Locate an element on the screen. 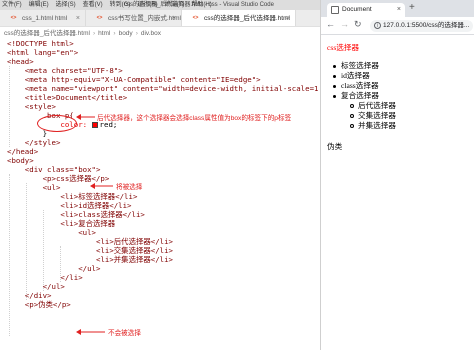 The height and width of the screenshot is (350, 474). menu-edit: 编辑(E) is located at coordinates (39, 5).